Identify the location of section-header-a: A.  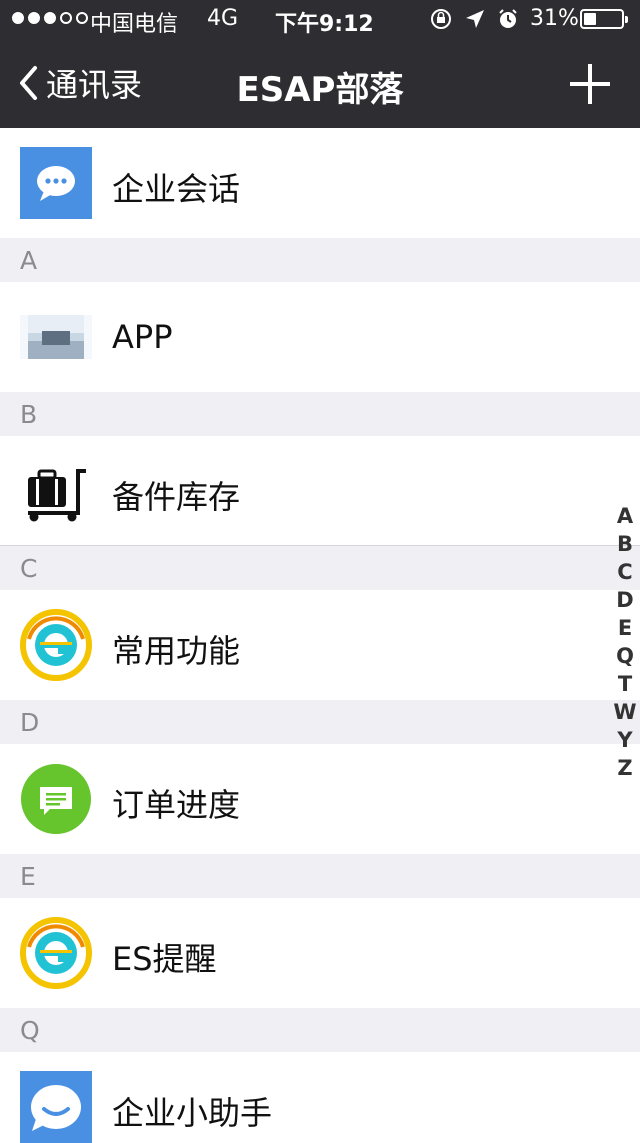
(320, 260).